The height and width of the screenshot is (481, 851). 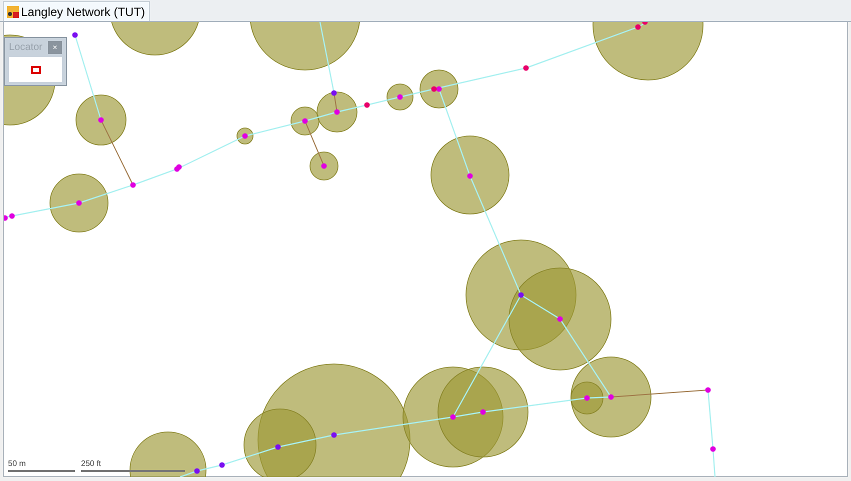 I want to click on map-document-icon, so click(x=13, y=12).